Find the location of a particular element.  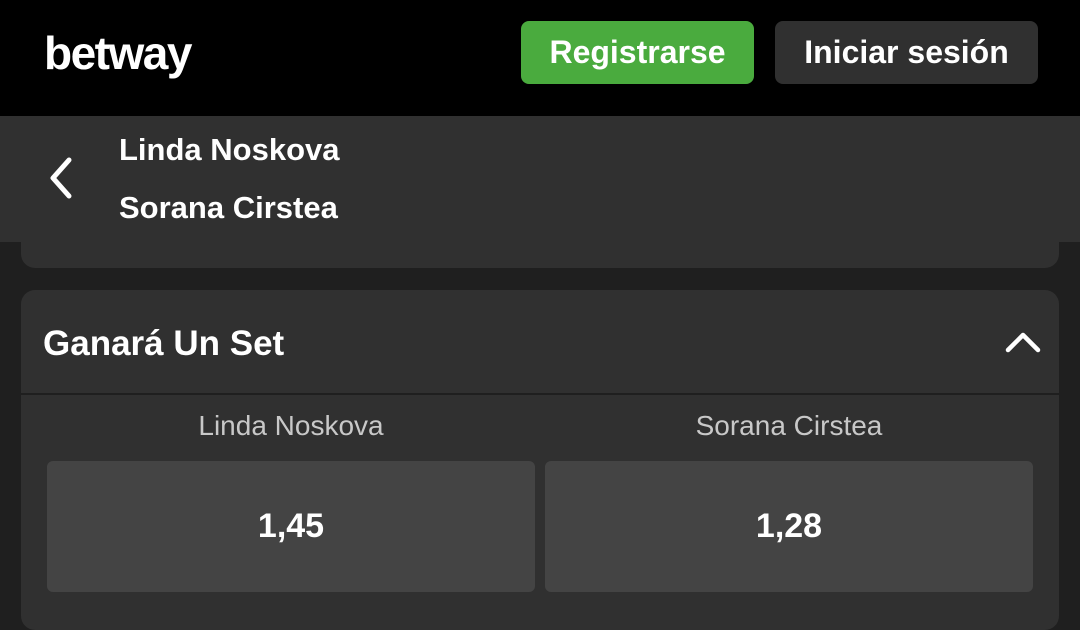

selection-name-home: Linda Noskova is located at coordinates (291, 425).